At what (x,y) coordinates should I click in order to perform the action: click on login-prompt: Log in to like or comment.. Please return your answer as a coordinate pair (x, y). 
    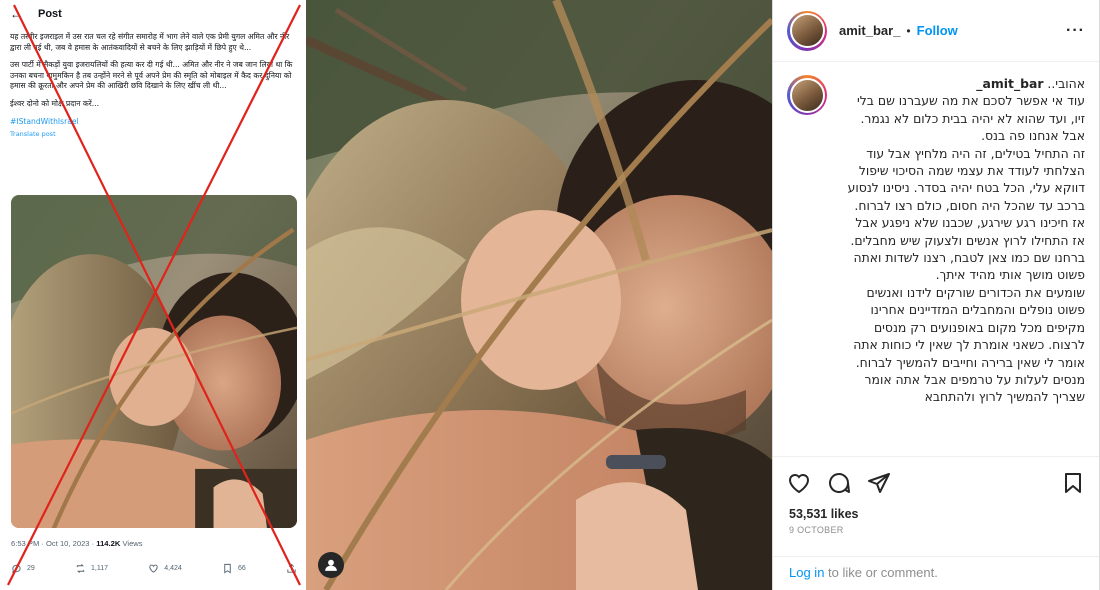
    Looking at the image, I should click on (936, 573).